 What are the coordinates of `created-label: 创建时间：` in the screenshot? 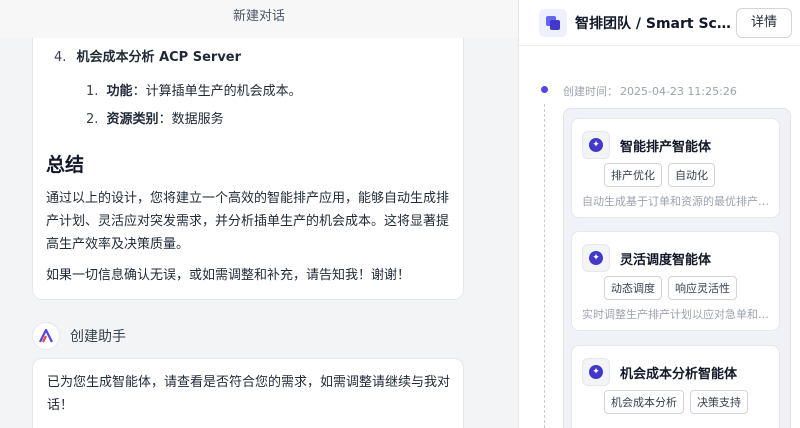 It's located at (590, 91).